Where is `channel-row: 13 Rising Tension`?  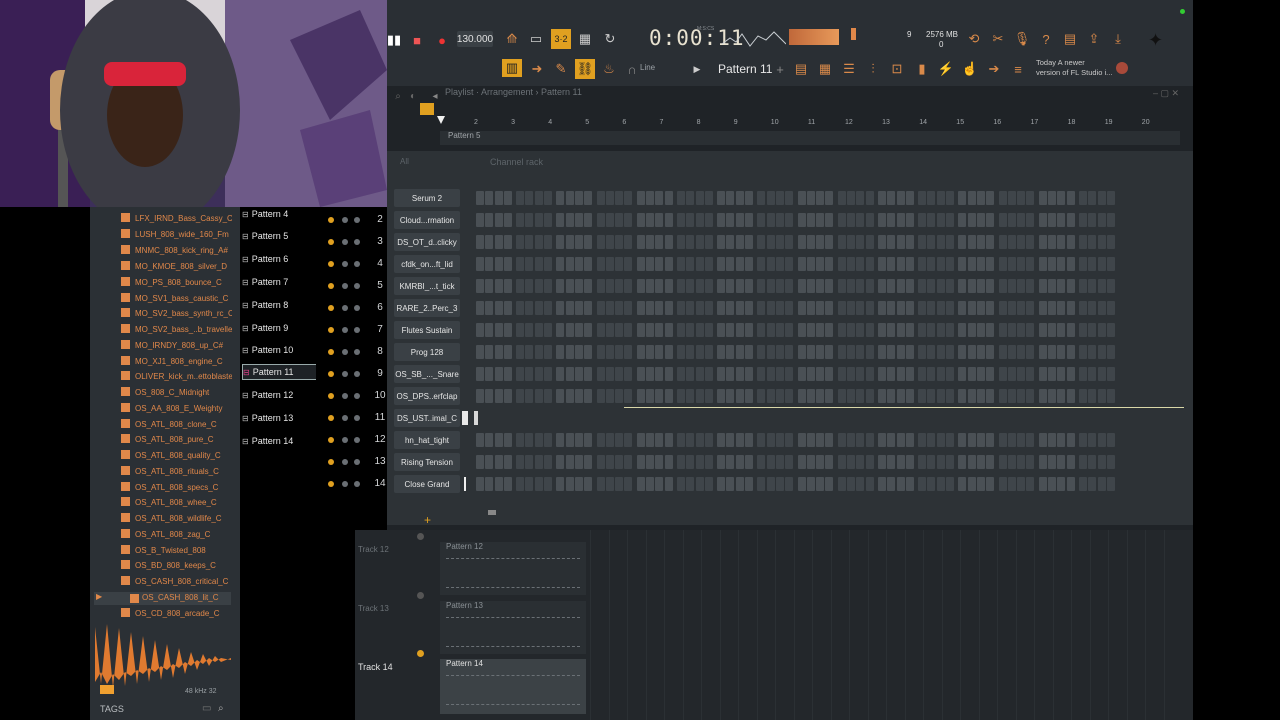 channel-row: 13 Rising Tension is located at coordinates (759, 462).